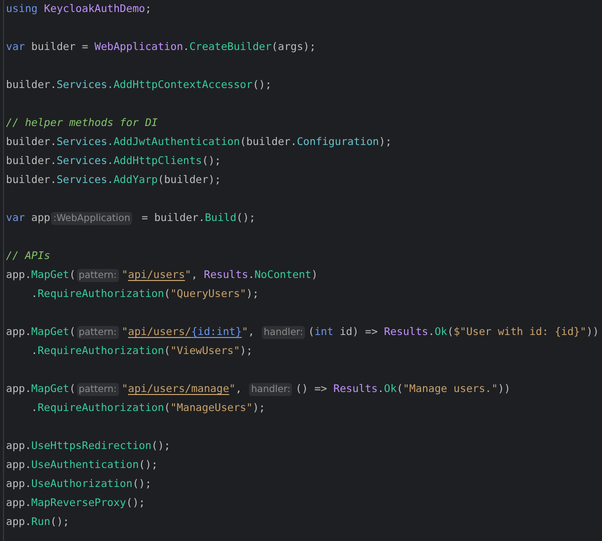 Image resolution: width=602 pixels, height=541 pixels. I want to click on code-line: builder.Services.AddHttpClients();, so click(113, 161).